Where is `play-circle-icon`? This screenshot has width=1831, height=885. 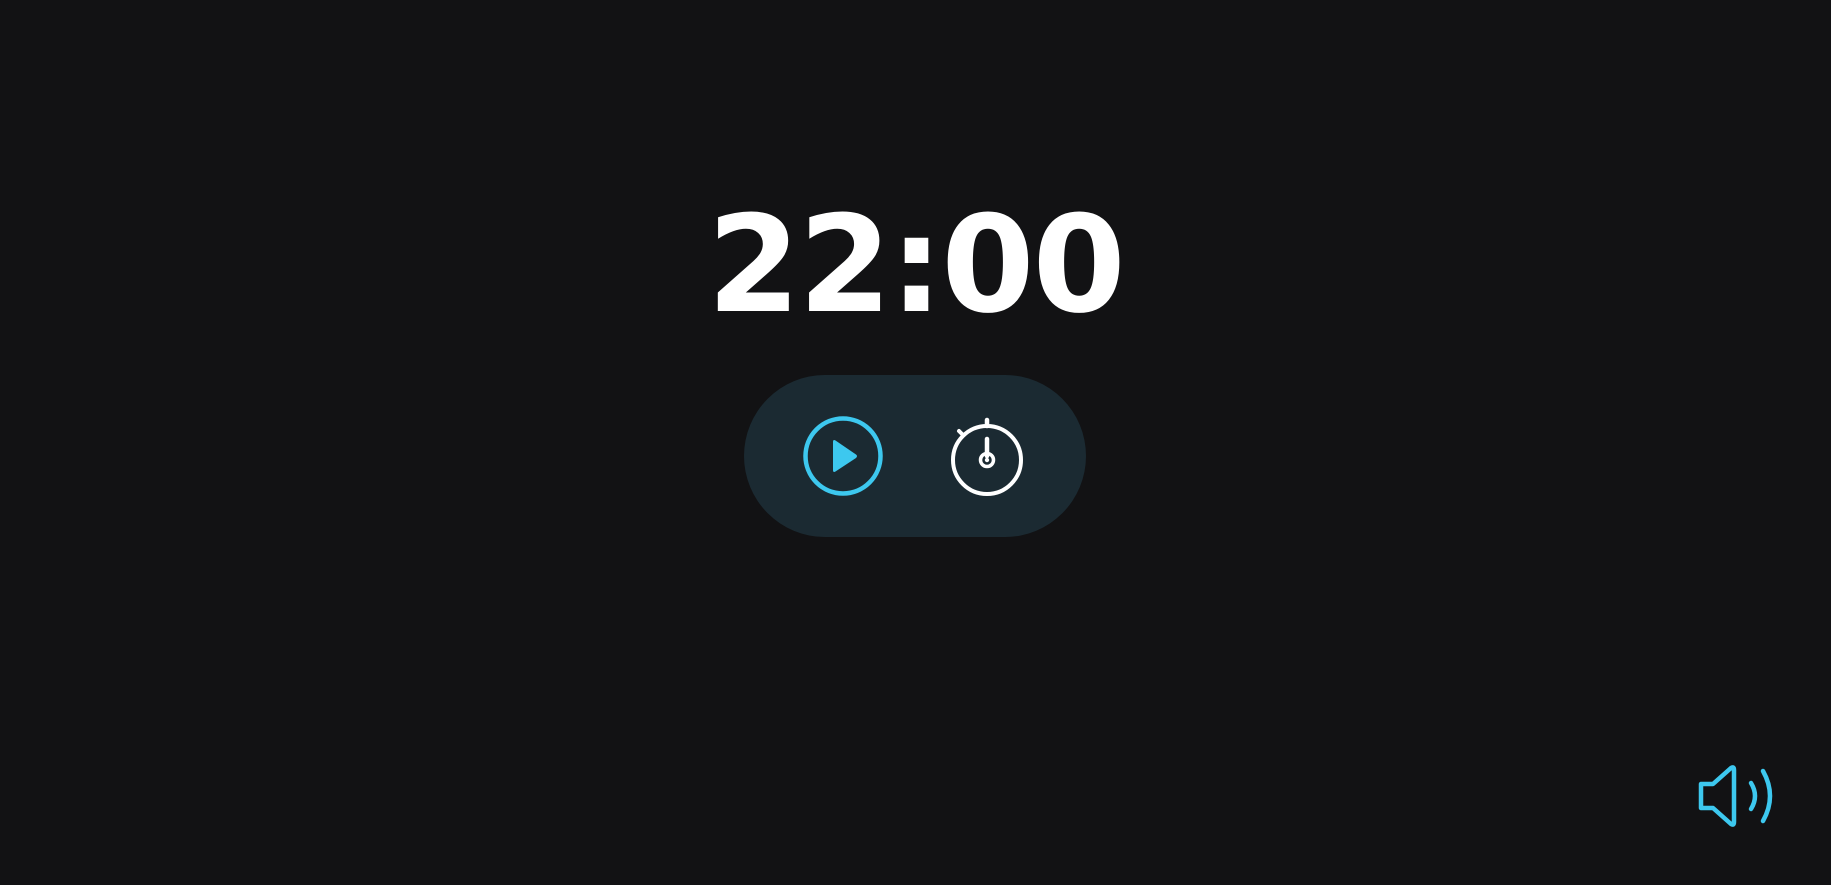 play-circle-icon is located at coordinates (843, 456).